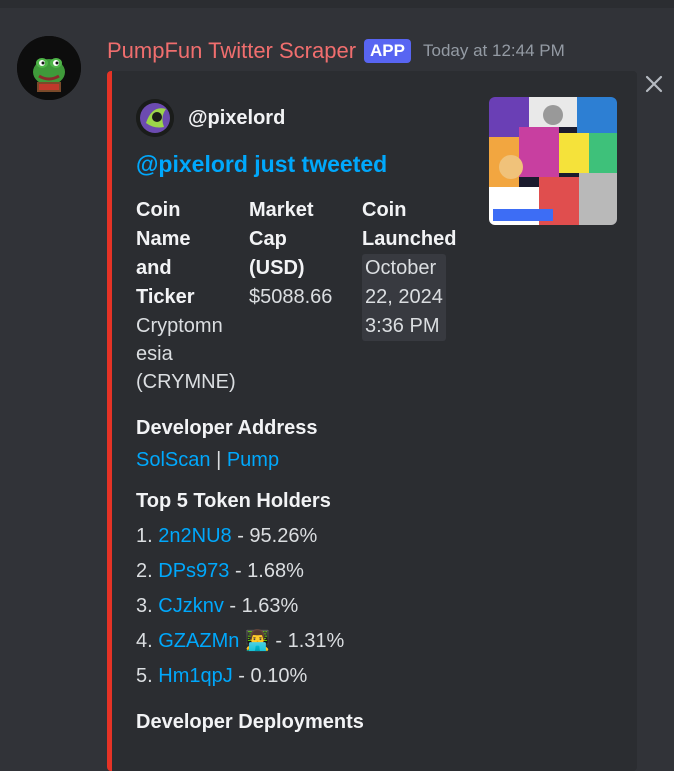 Image resolution: width=674 pixels, height=771 pixels. I want to click on pump-link: Pump, so click(253, 460).